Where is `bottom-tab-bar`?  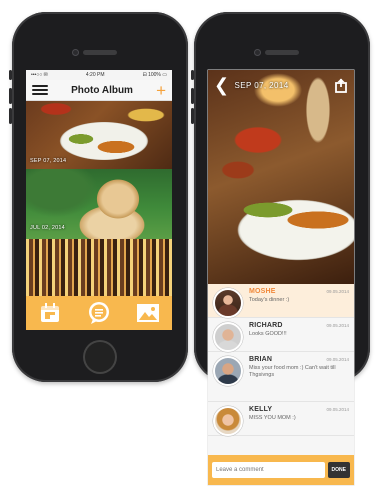 bottom-tab-bar is located at coordinates (99, 313).